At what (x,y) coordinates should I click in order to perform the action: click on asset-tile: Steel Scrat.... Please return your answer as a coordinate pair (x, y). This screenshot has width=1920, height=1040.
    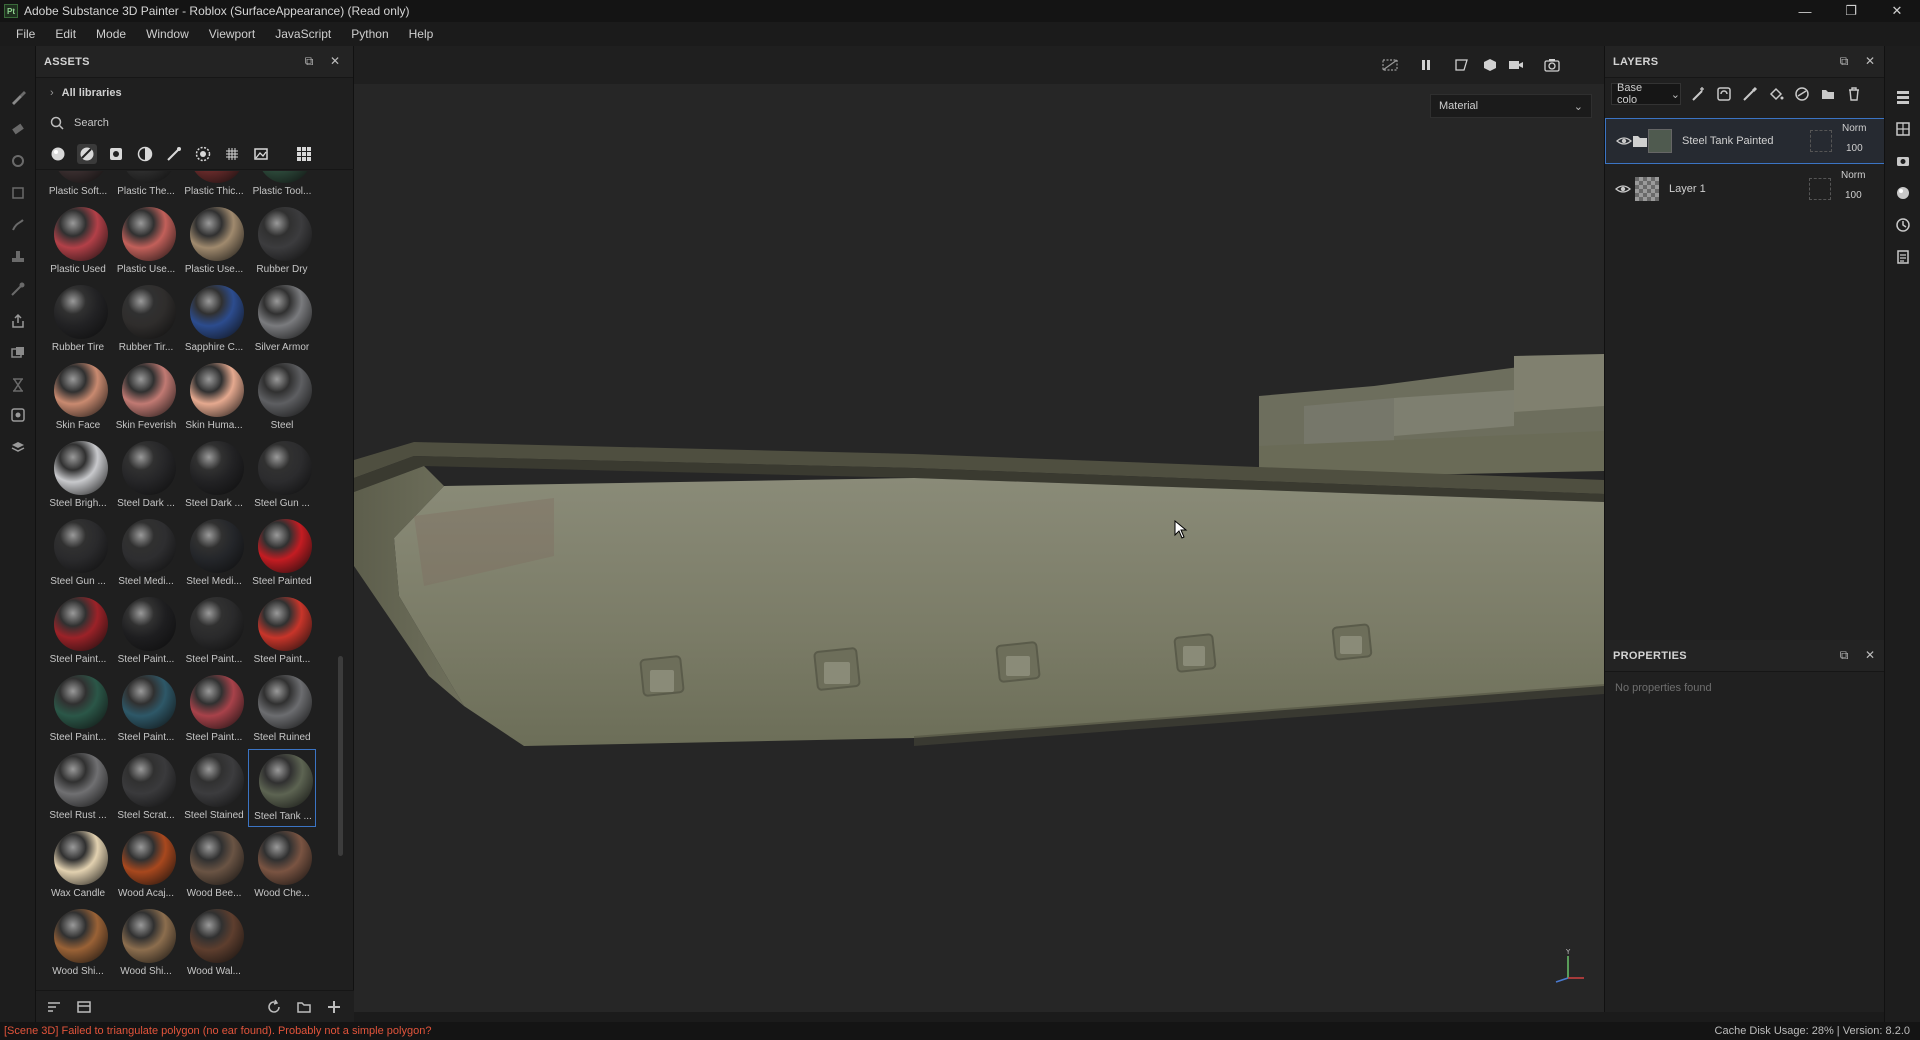
    Looking at the image, I should click on (146, 788).